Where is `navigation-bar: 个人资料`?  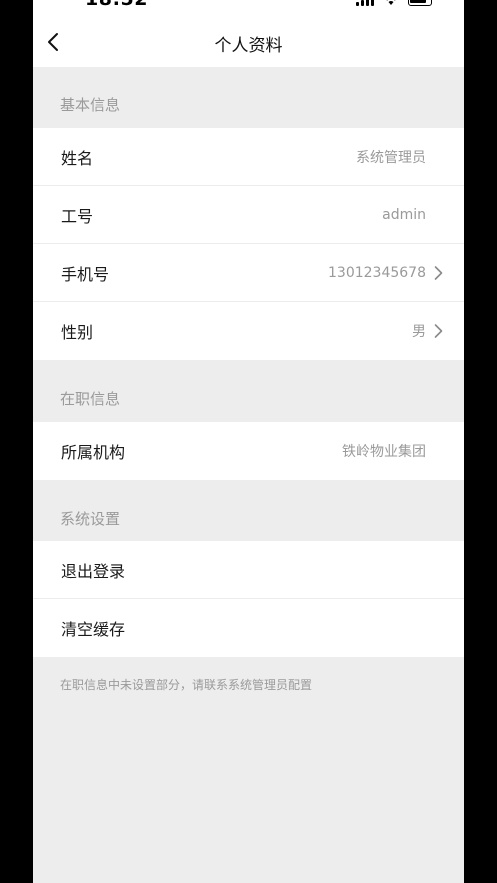 navigation-bar: 个人资料 is located at coordinates (248, 40).